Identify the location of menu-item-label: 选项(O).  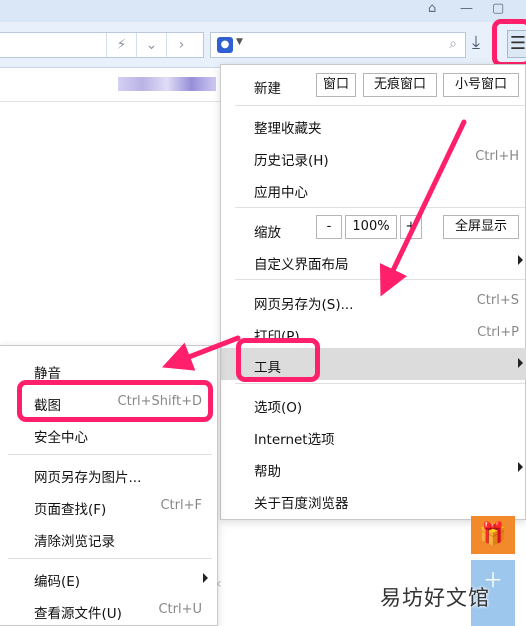
(278, 408).